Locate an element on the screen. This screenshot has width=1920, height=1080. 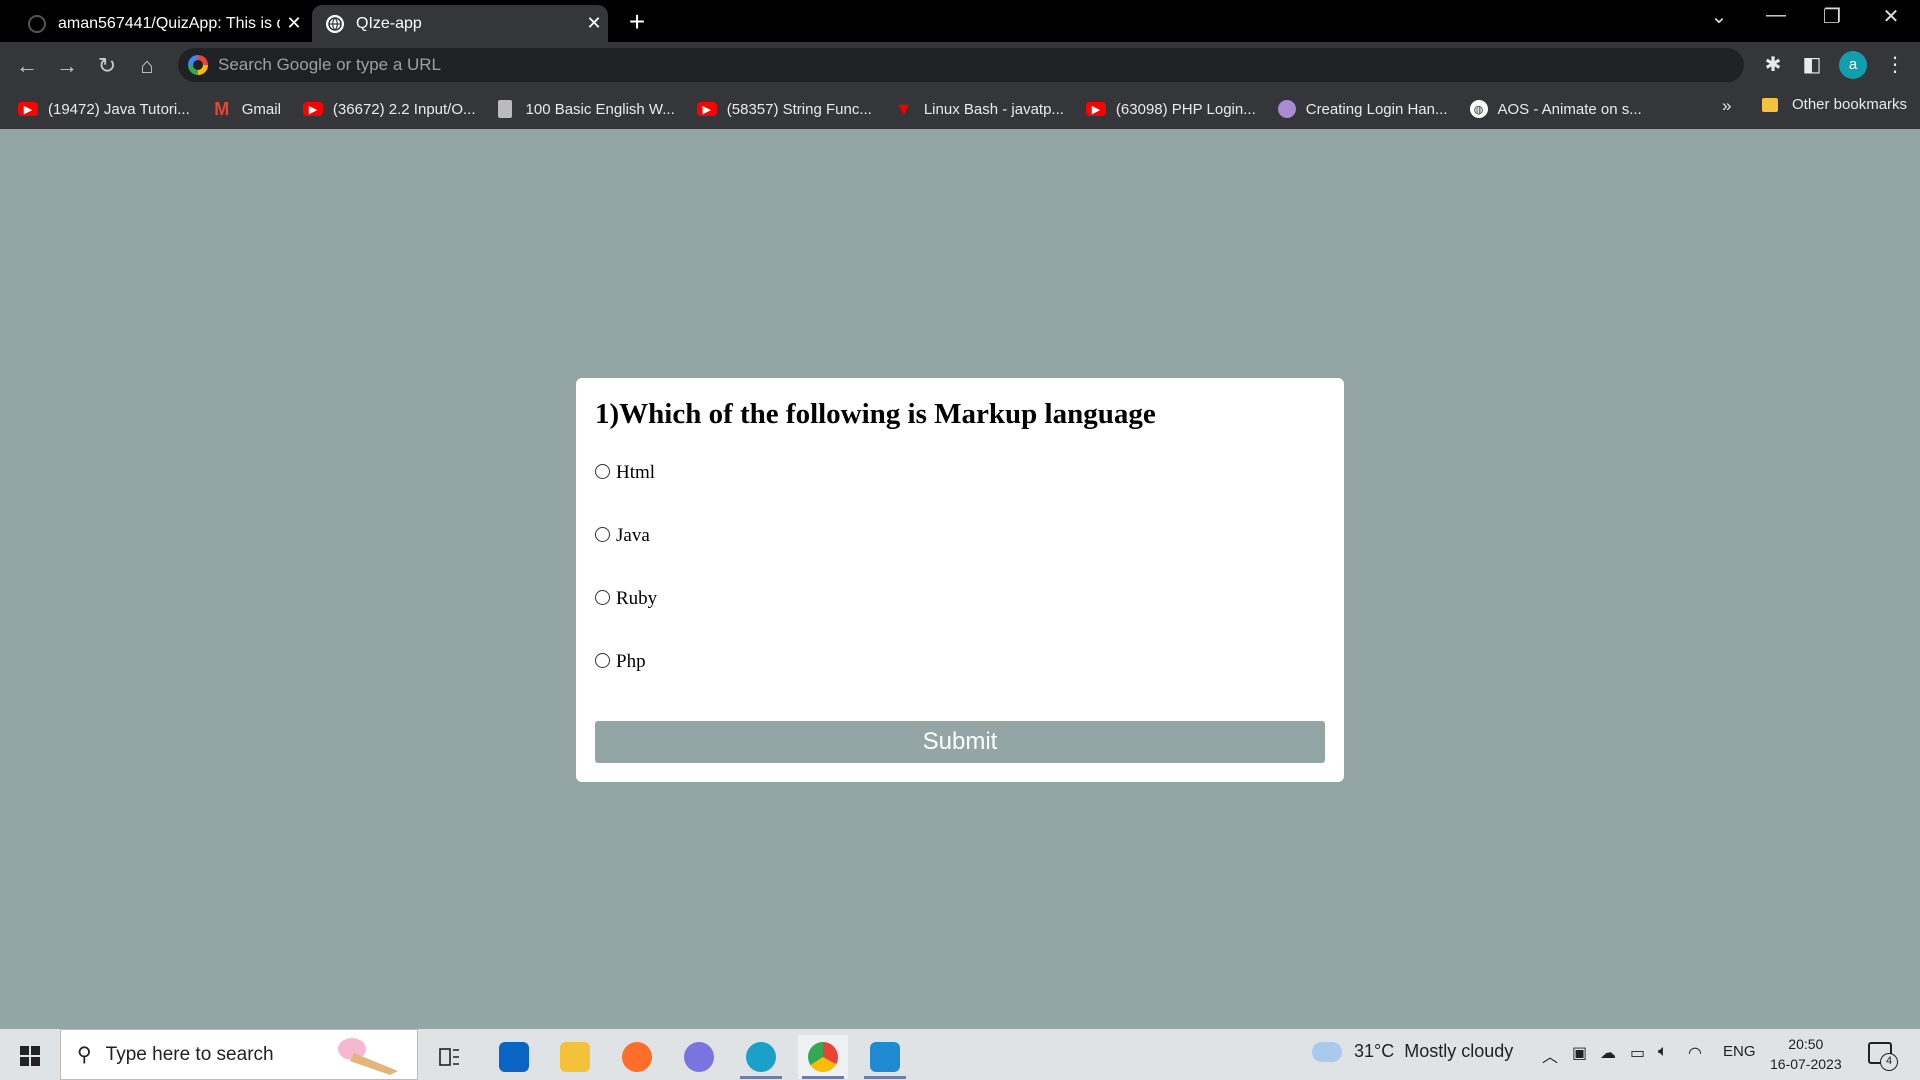
reload-icon: ↻ is located at coordinates (107, 66).